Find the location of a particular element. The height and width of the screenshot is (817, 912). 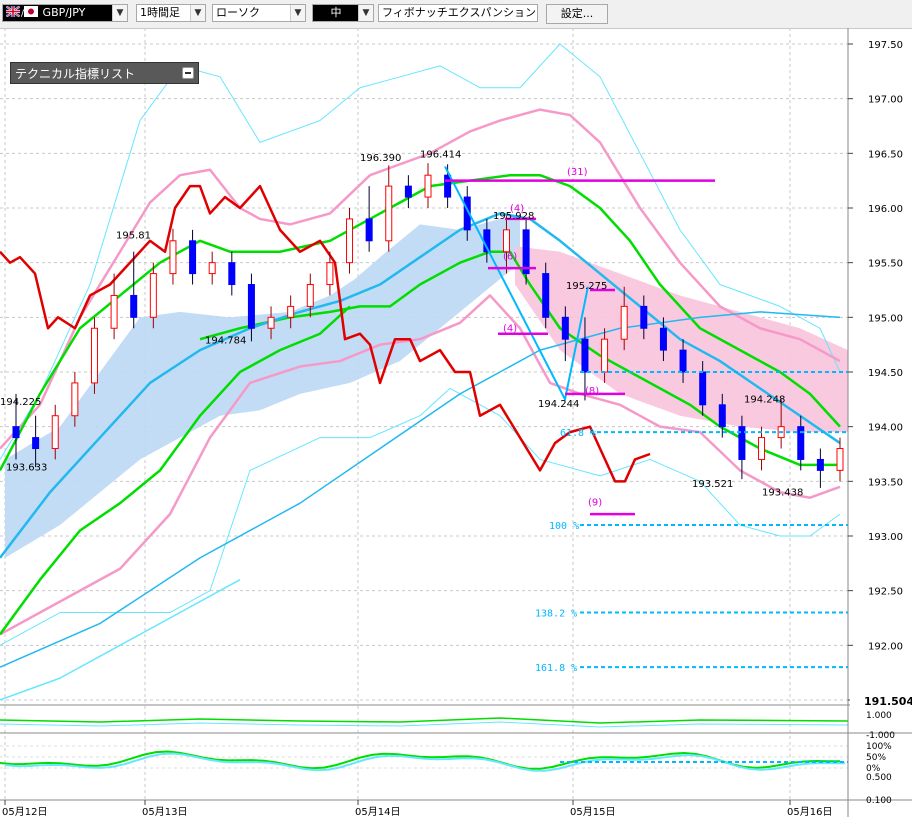

price-tick-label: 192.50 is located at coordinates (885, 592).